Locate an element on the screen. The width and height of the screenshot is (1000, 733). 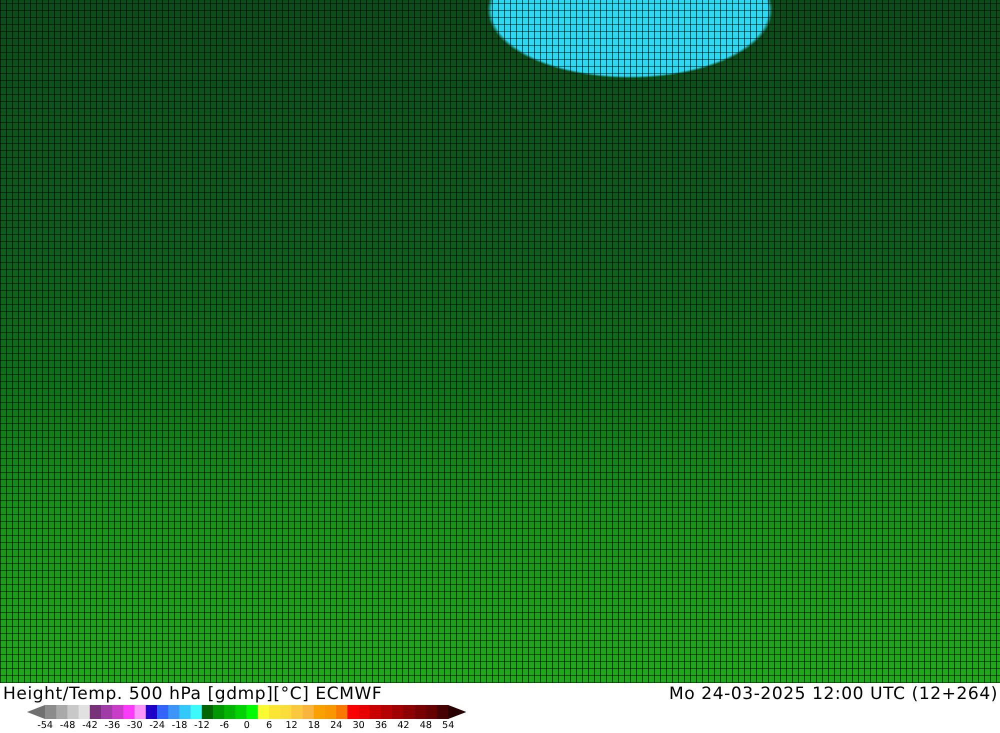
colorbar-tick-label: -54 is located at coordinates (45, 726).